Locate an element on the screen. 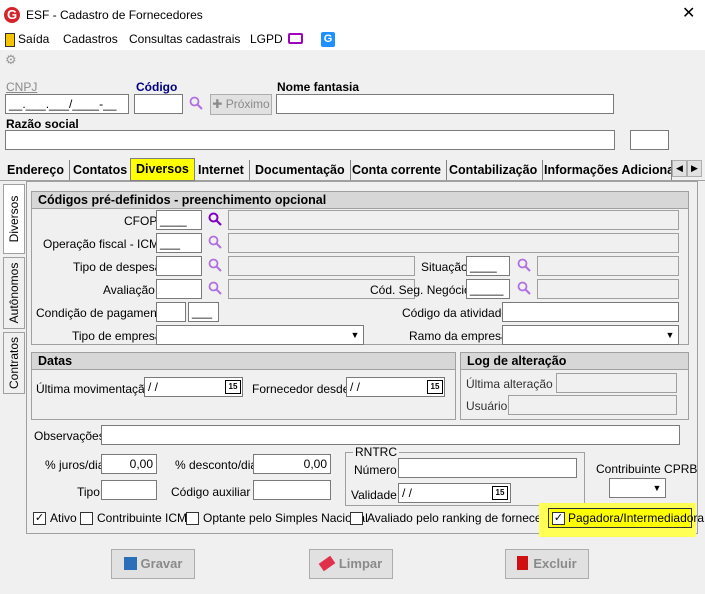 This screenshot has height=594, width=705. tab-endereco: Endereço is located at coordinates (36, 170).